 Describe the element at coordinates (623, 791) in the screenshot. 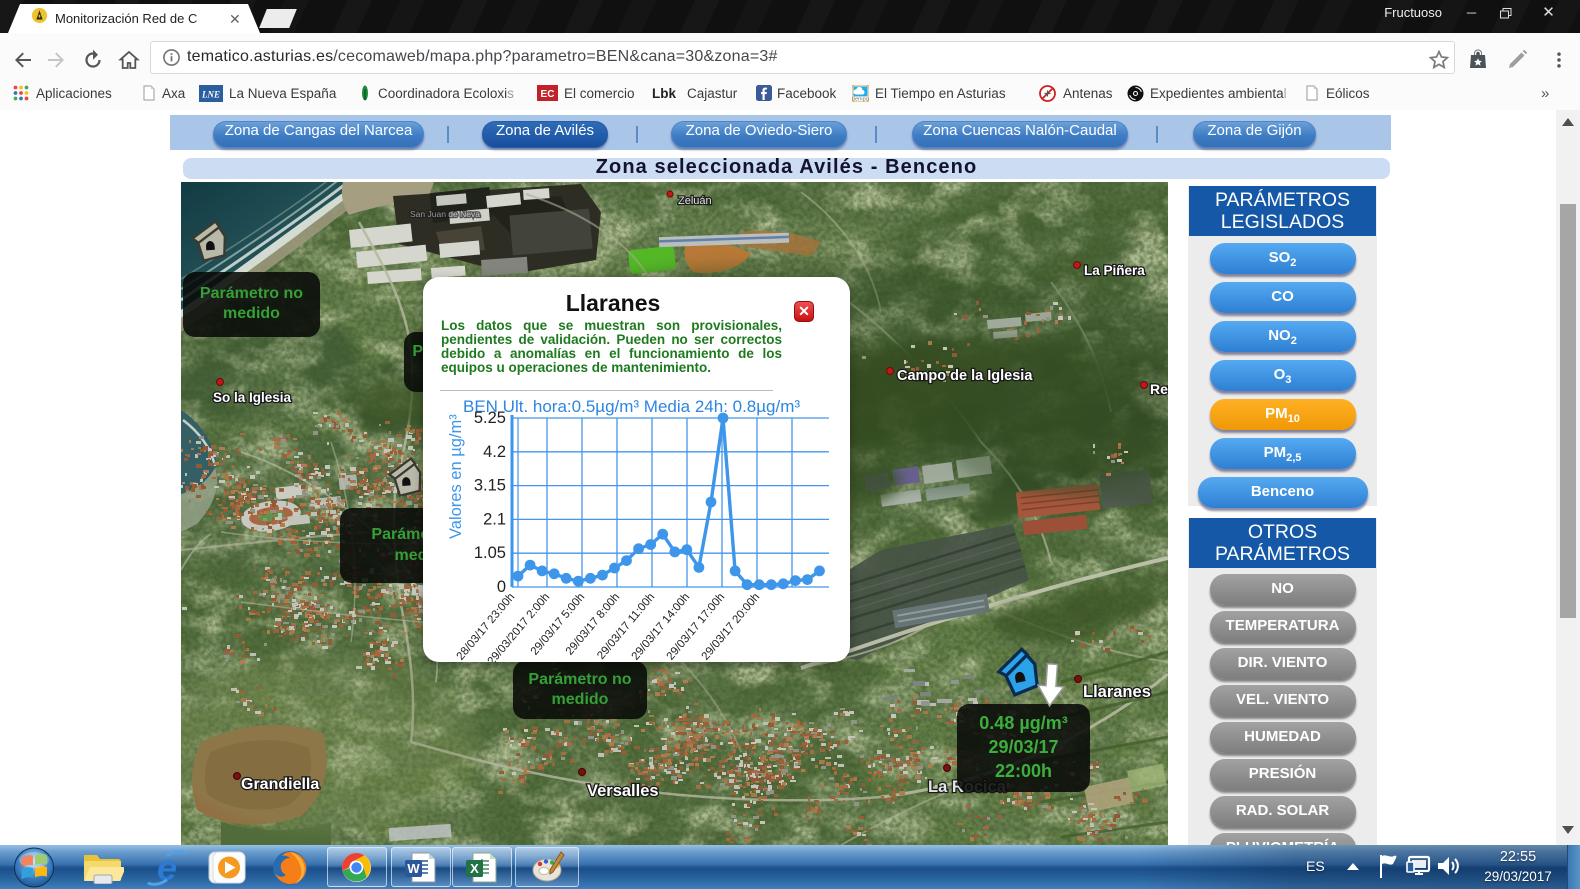

I see `svg-text: Versalles` at that location.